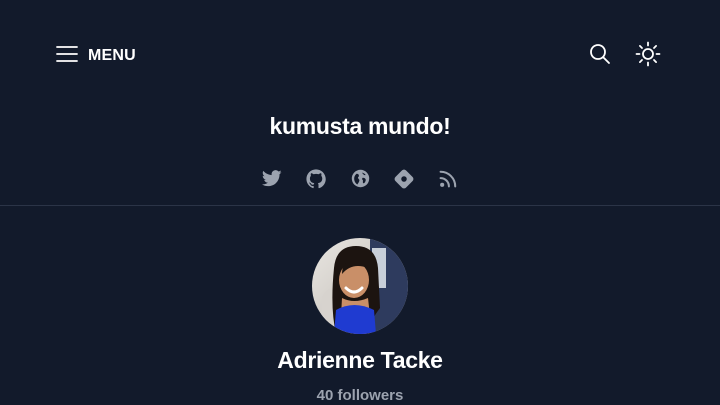 Image resolution: width=720 pixels, height=405 pixels. I want to click on social-links, so click(360, 181).